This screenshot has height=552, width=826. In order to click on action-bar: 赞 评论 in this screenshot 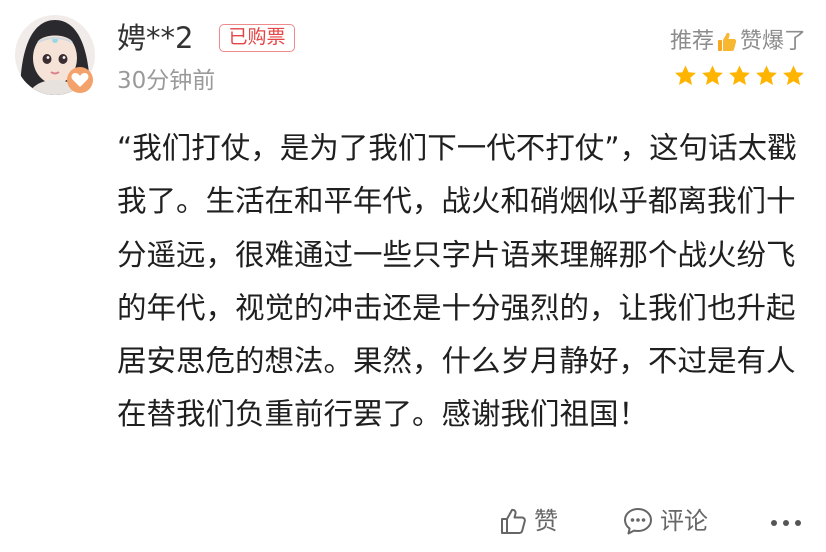, I will do `click(413, 523)`.